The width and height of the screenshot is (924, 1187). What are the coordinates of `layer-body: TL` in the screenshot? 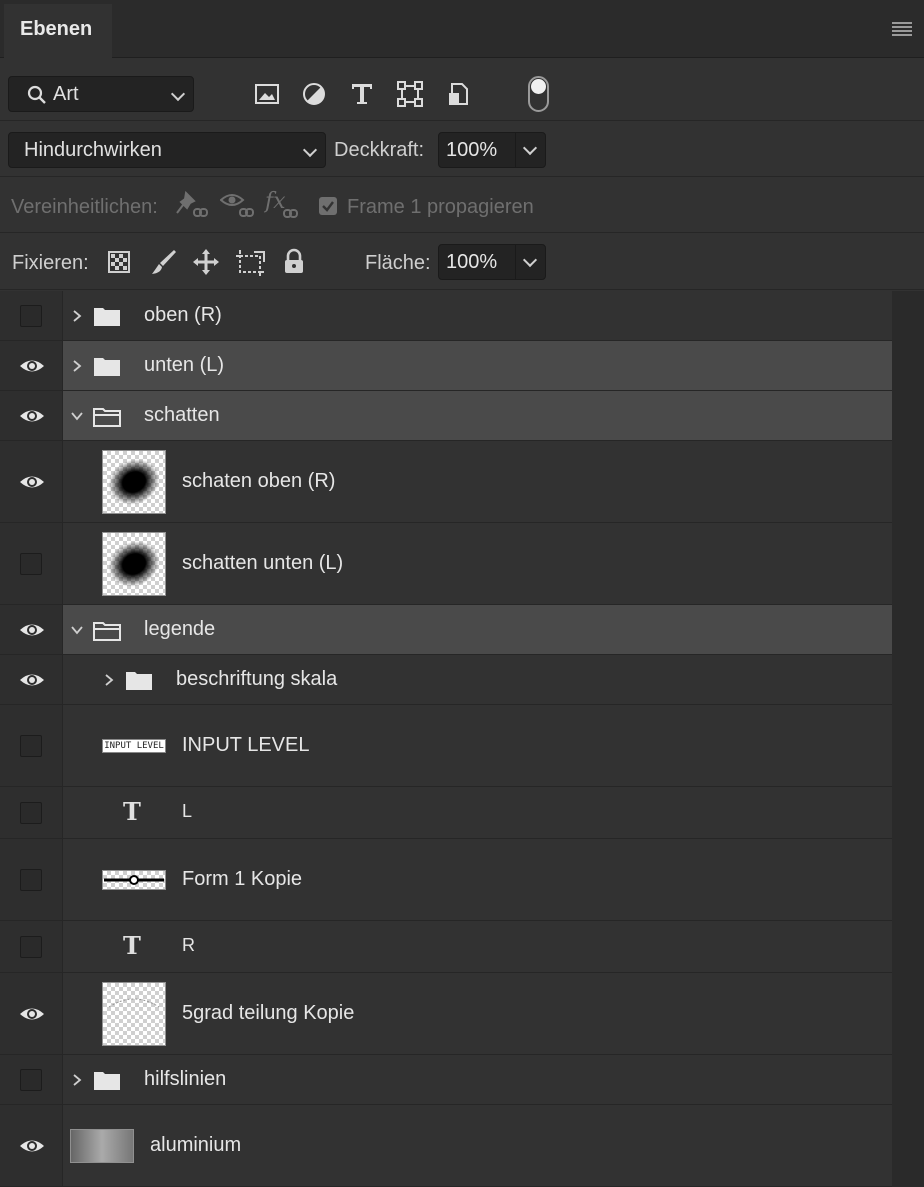 It's located at (477, 812).